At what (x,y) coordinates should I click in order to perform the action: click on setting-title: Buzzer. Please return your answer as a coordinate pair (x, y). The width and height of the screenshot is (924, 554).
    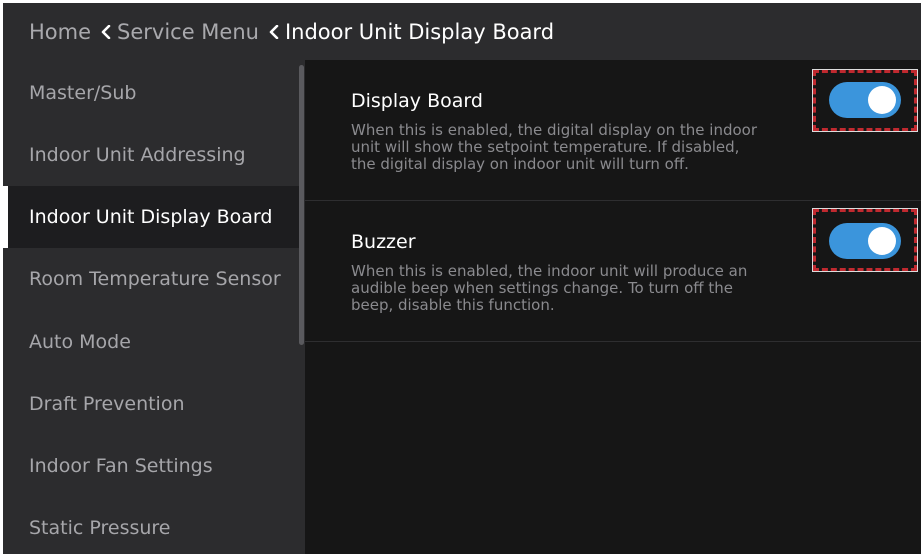
    Looking at the image, I should click on (383, 242).